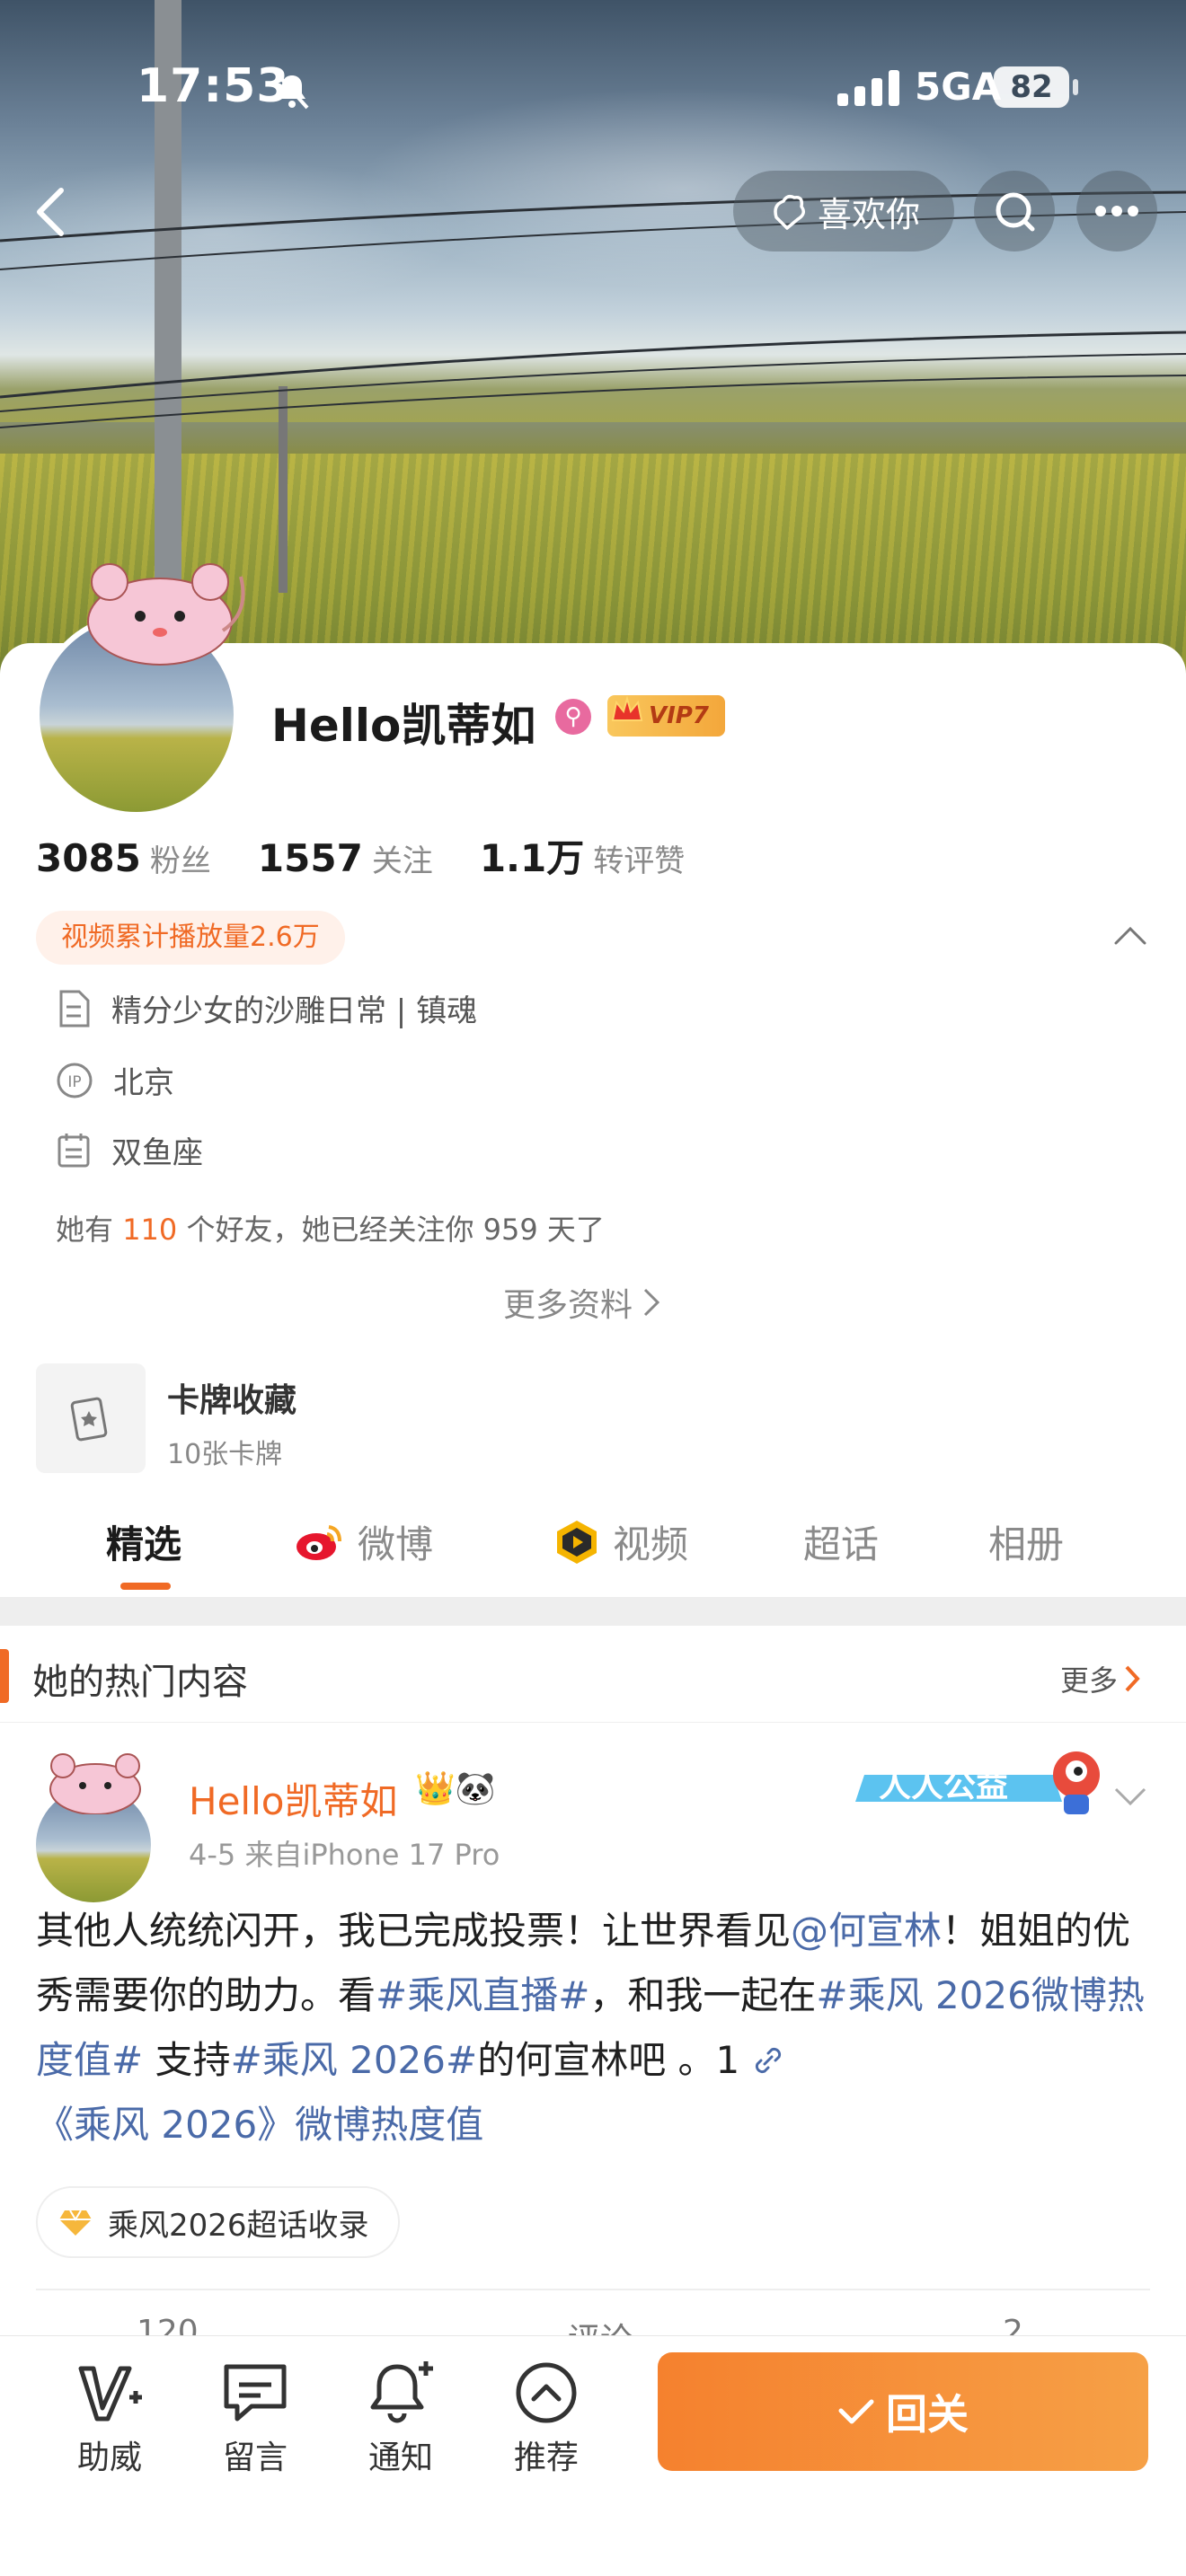 The image size is (1186, 2576). I want to click on post-hashtag-link: #乘风 2026#, so click(354, 2060).